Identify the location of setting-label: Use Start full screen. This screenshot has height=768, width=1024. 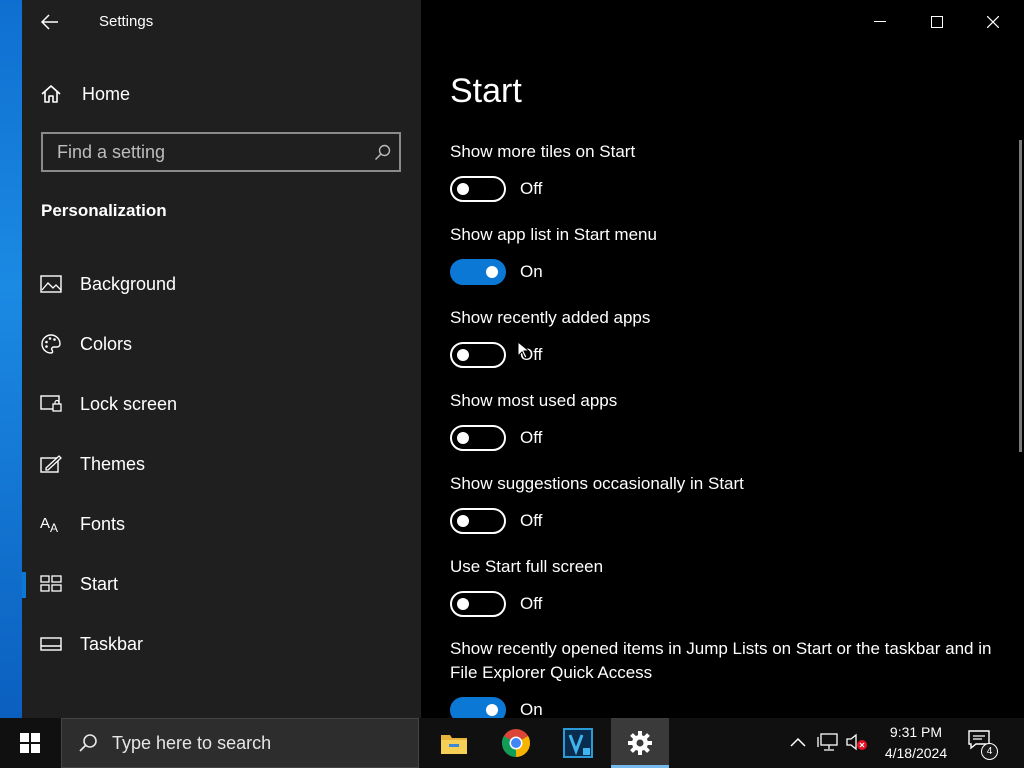
(527, 566).